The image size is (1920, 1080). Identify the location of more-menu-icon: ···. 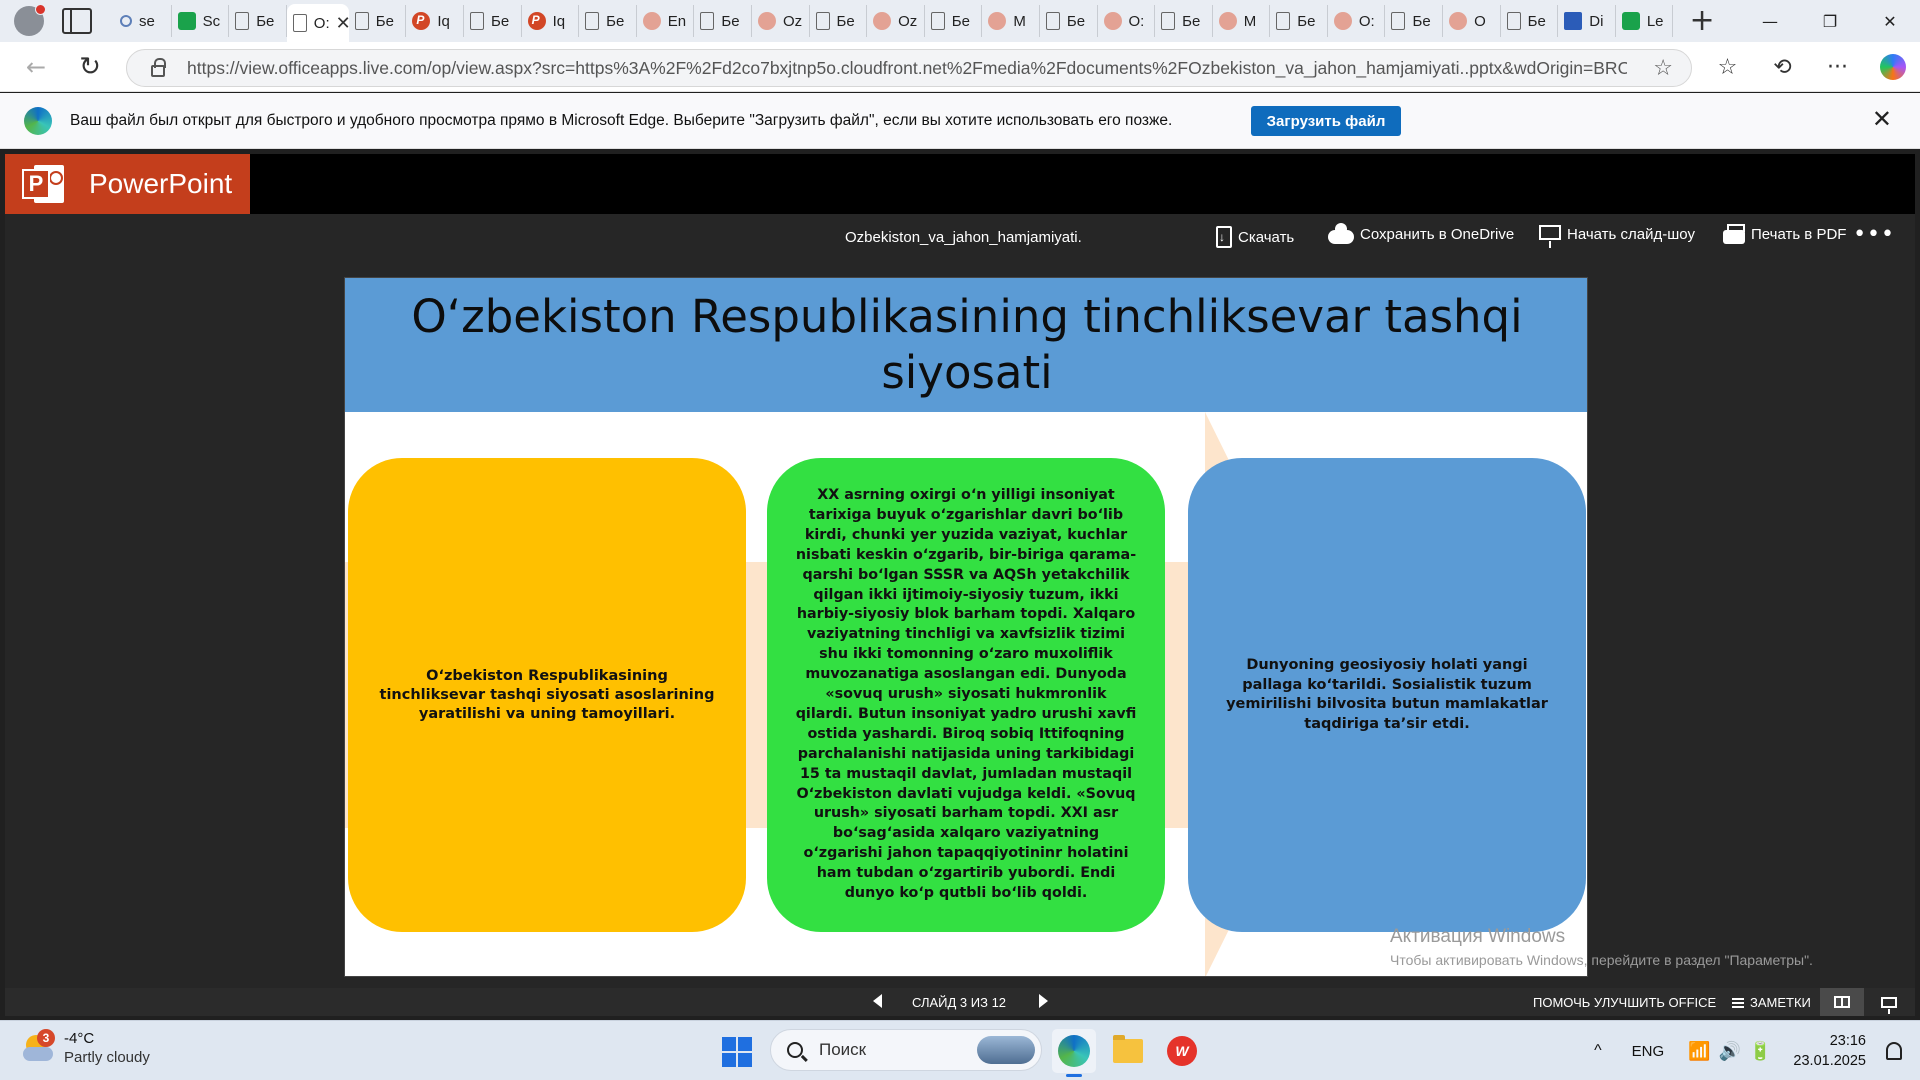
(1837, 67).